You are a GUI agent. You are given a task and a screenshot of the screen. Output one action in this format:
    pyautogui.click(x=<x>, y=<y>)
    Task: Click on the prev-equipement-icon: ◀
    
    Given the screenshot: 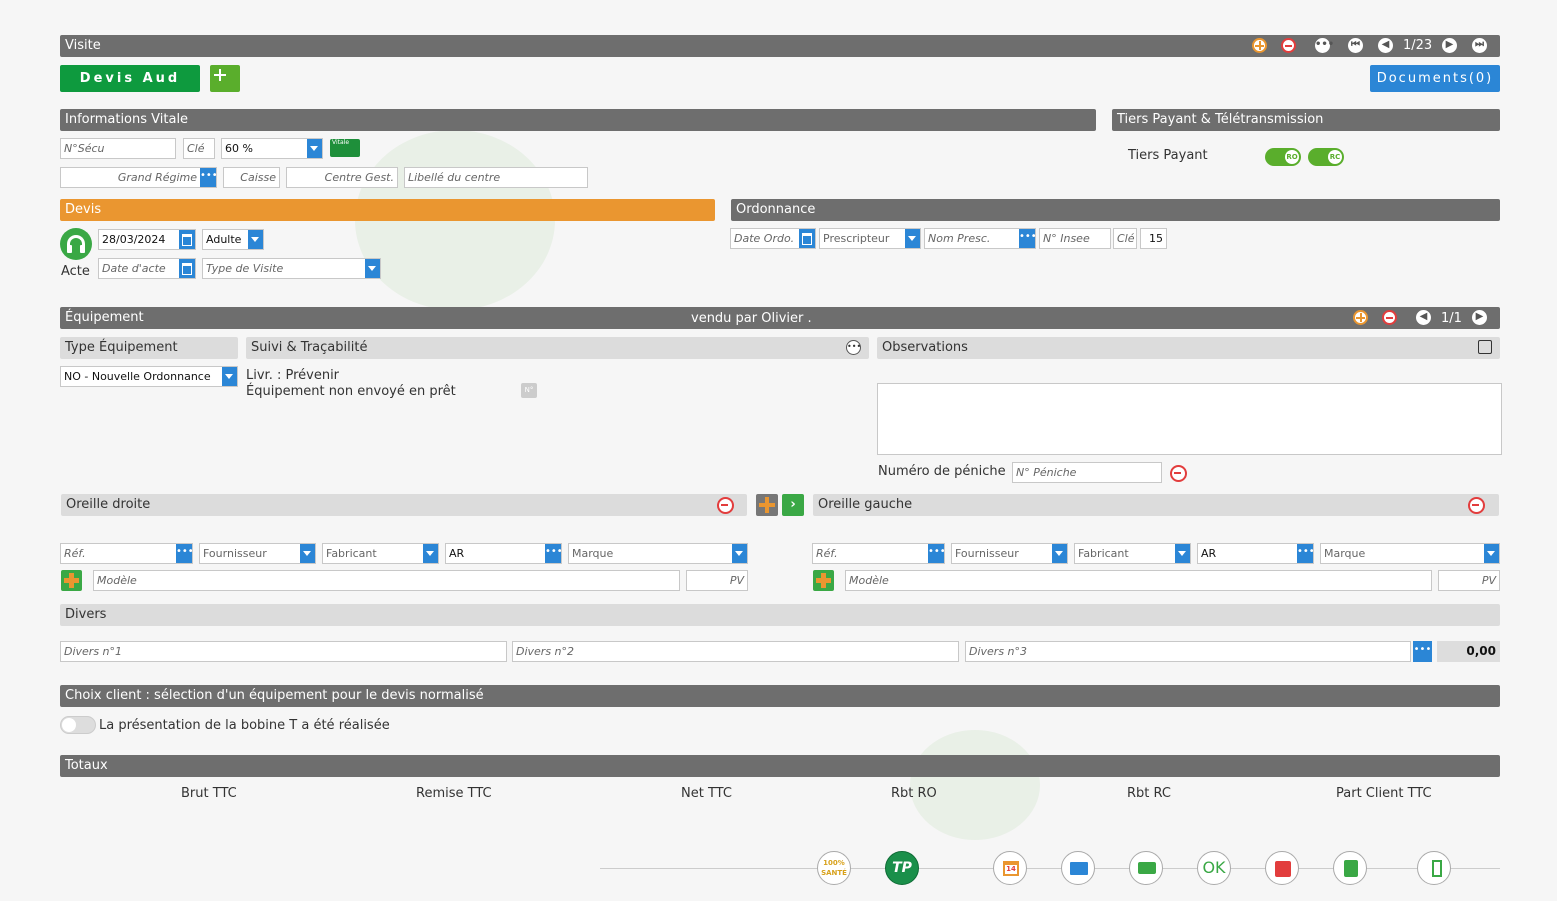 What is the action you would take?
    pyautogui.click(x=1423, y=317)
    